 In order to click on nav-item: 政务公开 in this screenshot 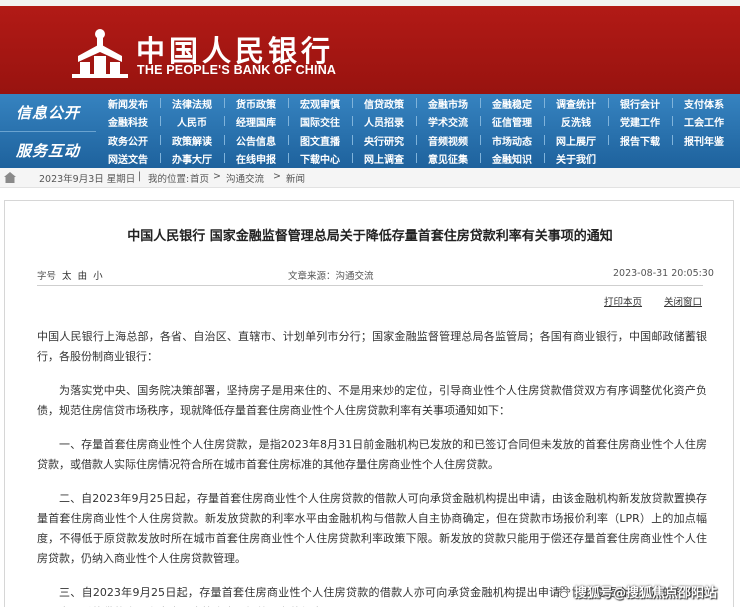, I will do `click(128, 140)`.